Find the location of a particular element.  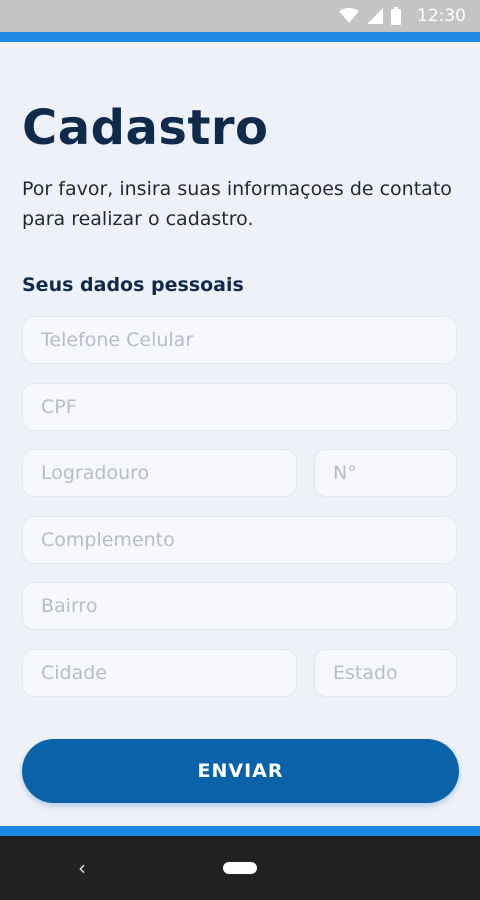

city-field is located at coordinates (159, 673).